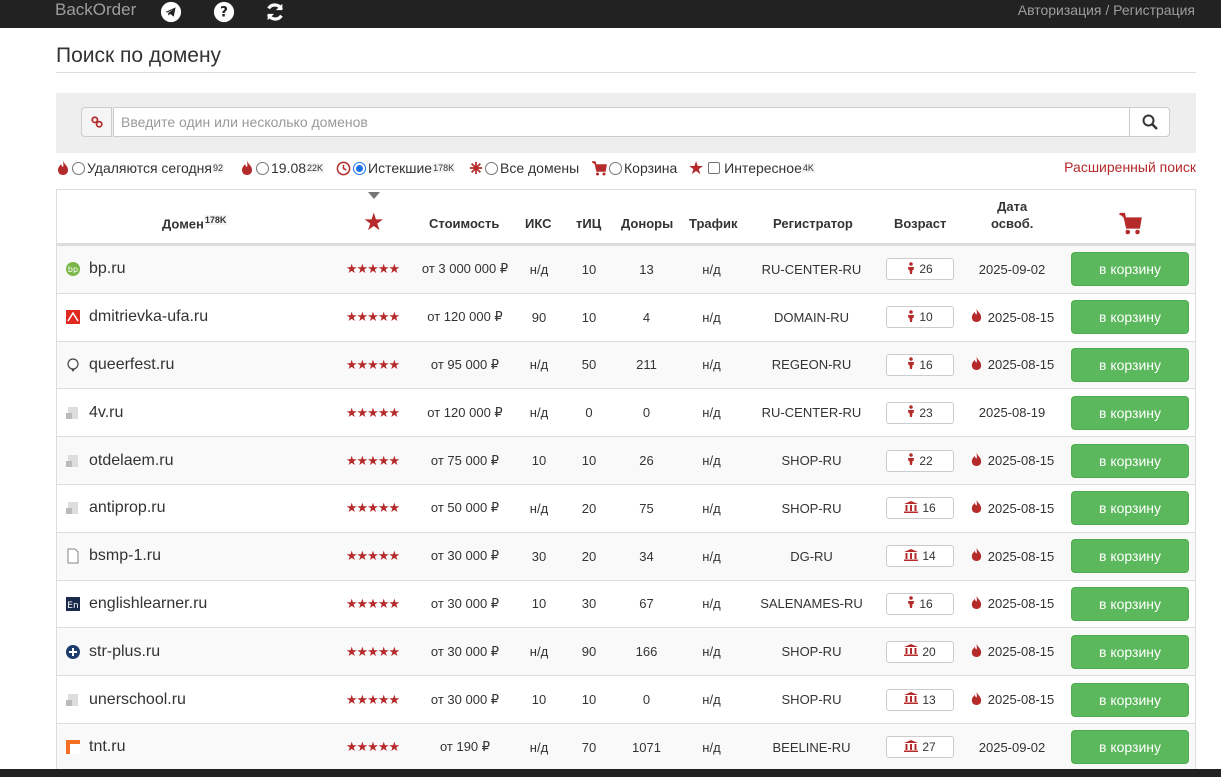  I want to click on domain-name: dmitrievka-ufa.ru, so click(148, 317).